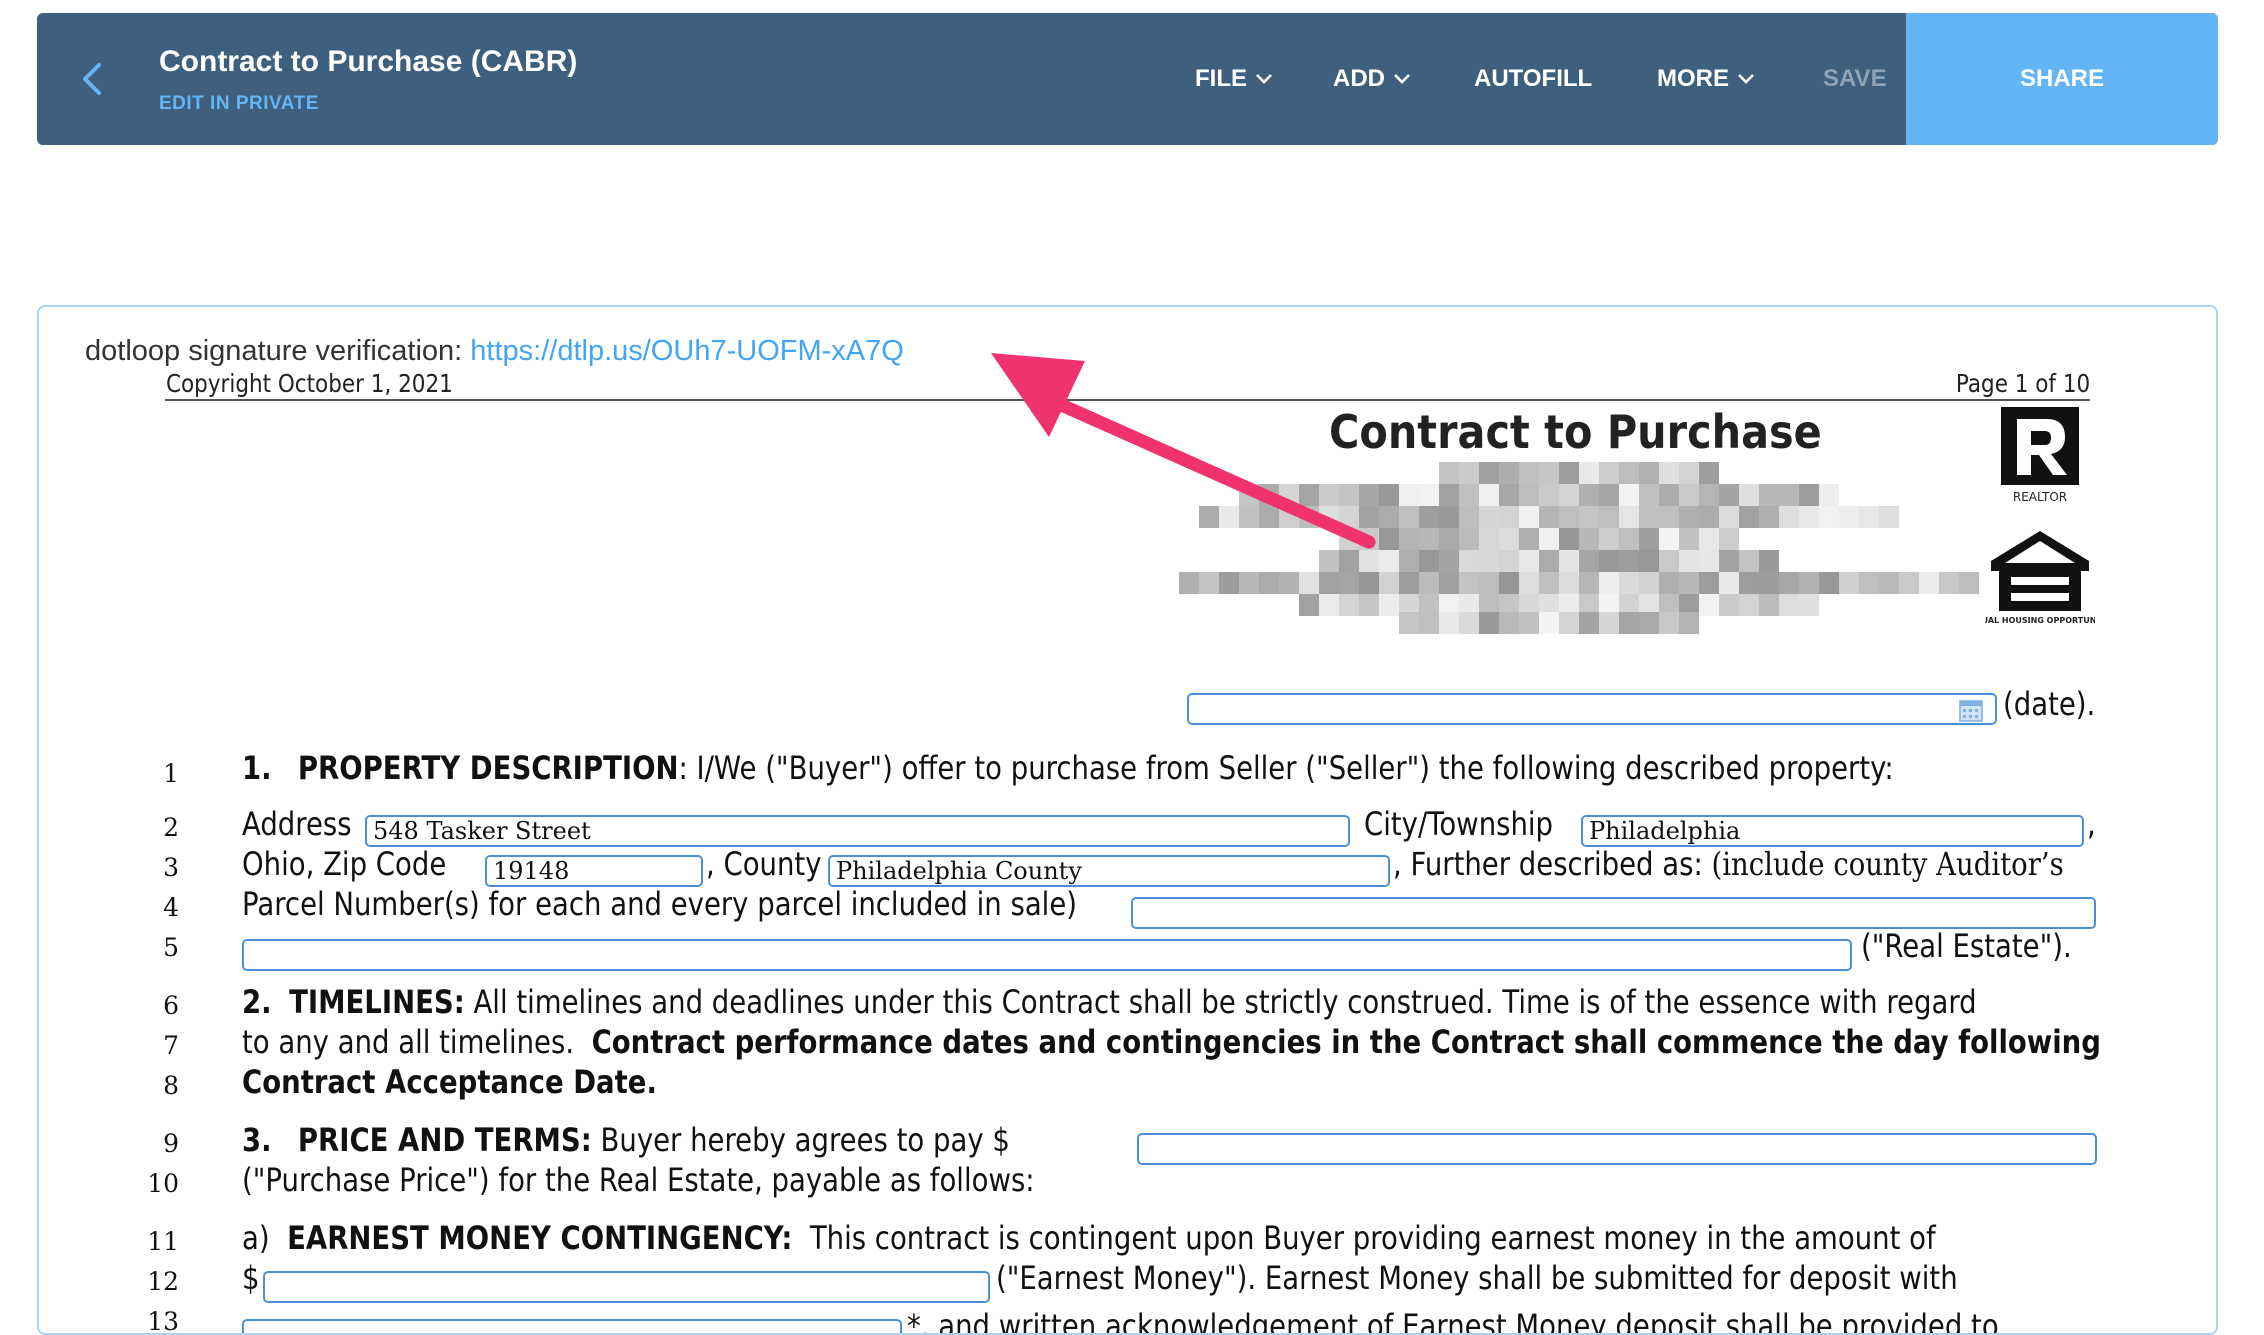 This screenshot has width=2264, height=1335. What do you see at coordinates (1887, 864) in the screenshot?
I see `auditor-note: (include county Auditor’s` at bounding box center [1887, 864].